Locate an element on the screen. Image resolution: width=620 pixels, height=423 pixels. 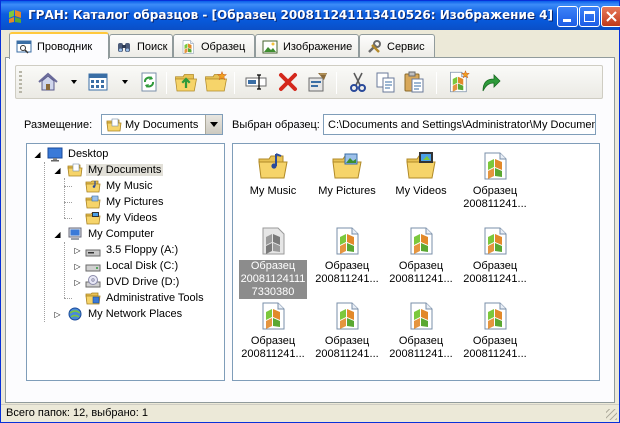
new-sample-button is located at coordinates (458, 82).